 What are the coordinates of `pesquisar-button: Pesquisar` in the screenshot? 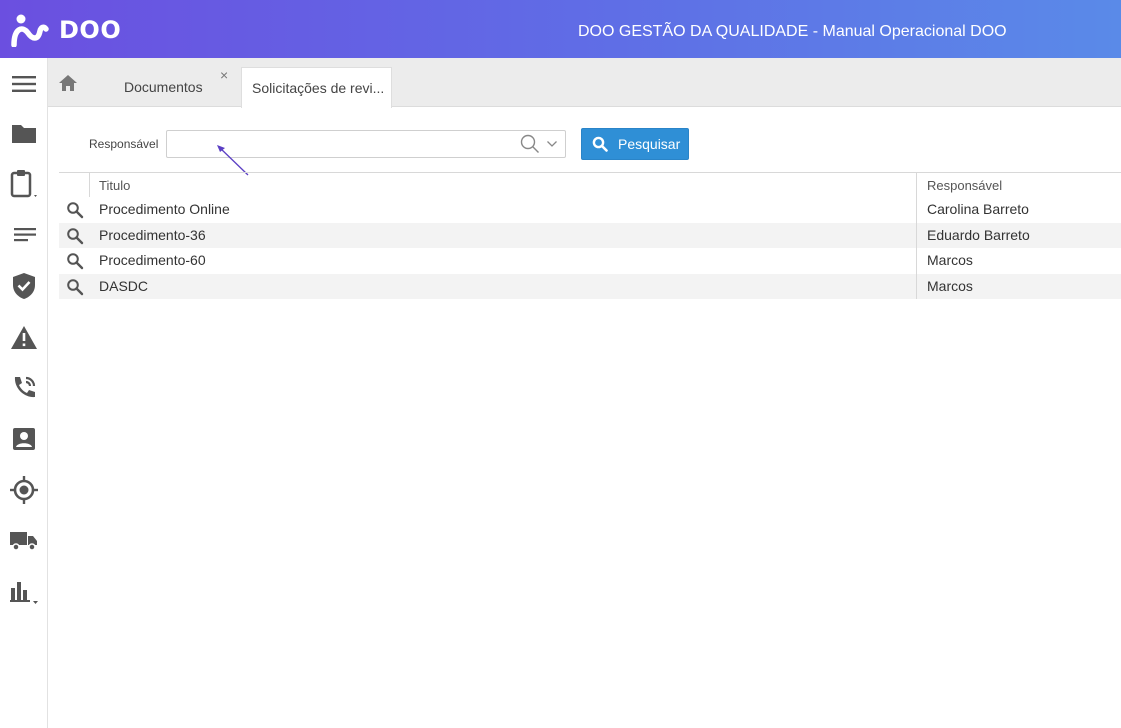 It's located at (635, 144).